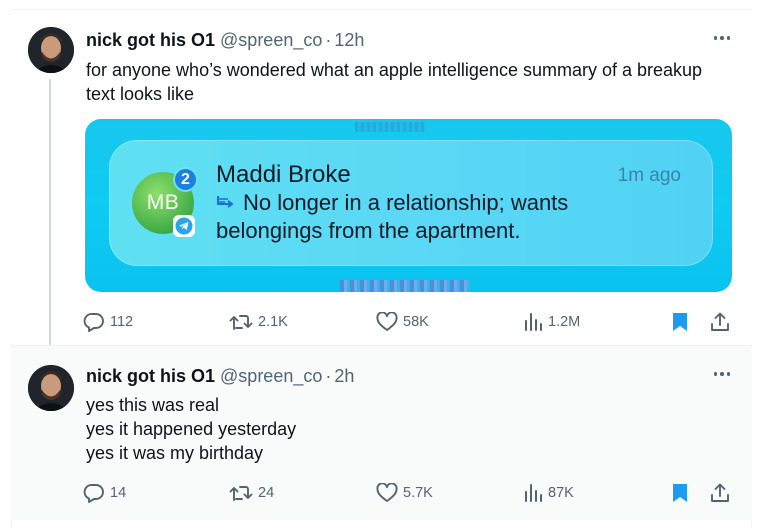 The height and width of the screenshot is (529, 766). What do you see at coordinates (349, 40) in the screenshot?
I see `tweet-time: 12h` at bounding box center [349, 40].